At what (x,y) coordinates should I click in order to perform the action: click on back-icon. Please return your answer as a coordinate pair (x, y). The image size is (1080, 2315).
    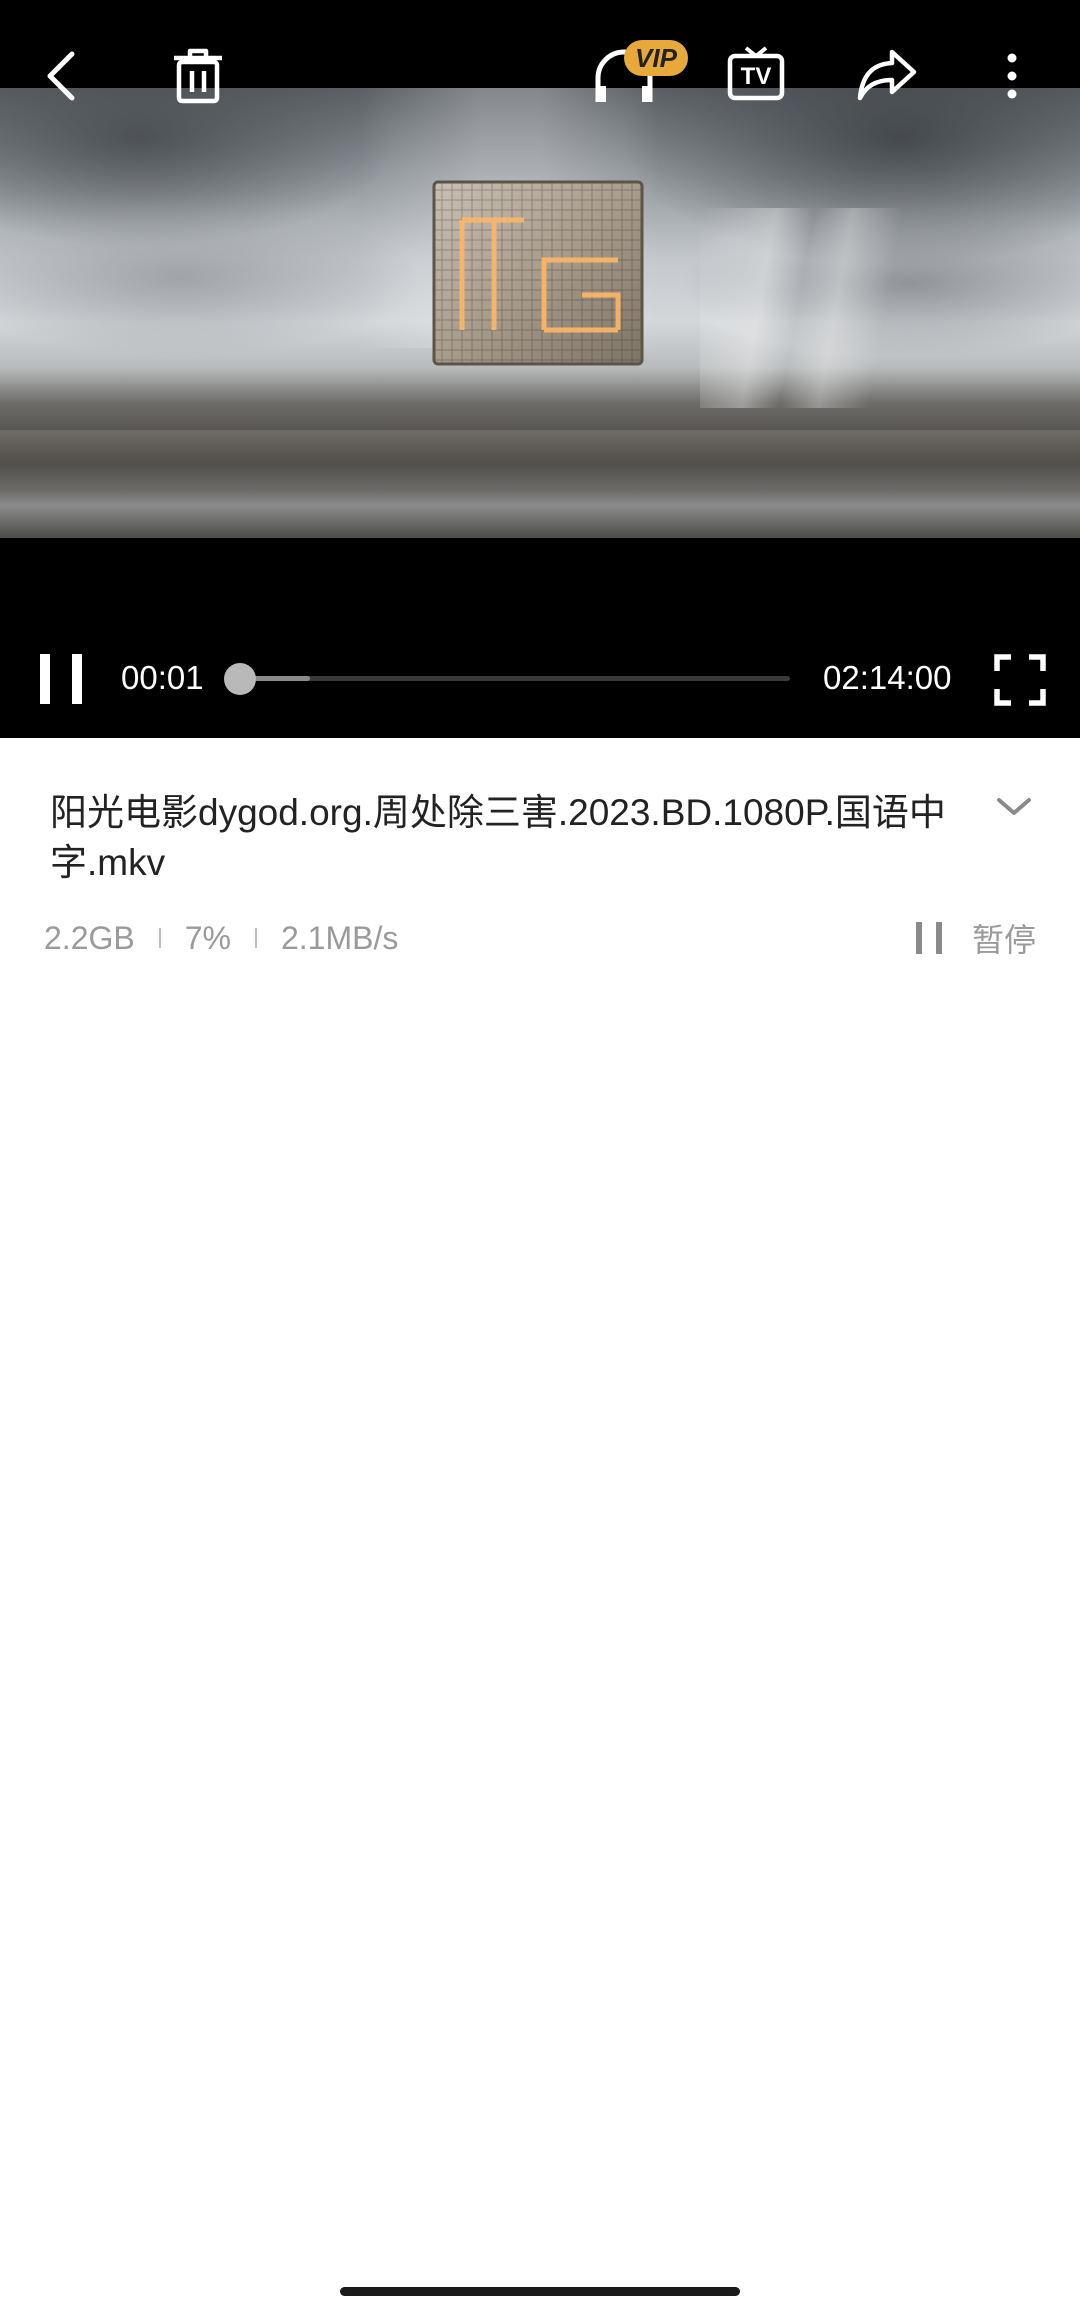
    Looking at the image, I should click on (61, 76).